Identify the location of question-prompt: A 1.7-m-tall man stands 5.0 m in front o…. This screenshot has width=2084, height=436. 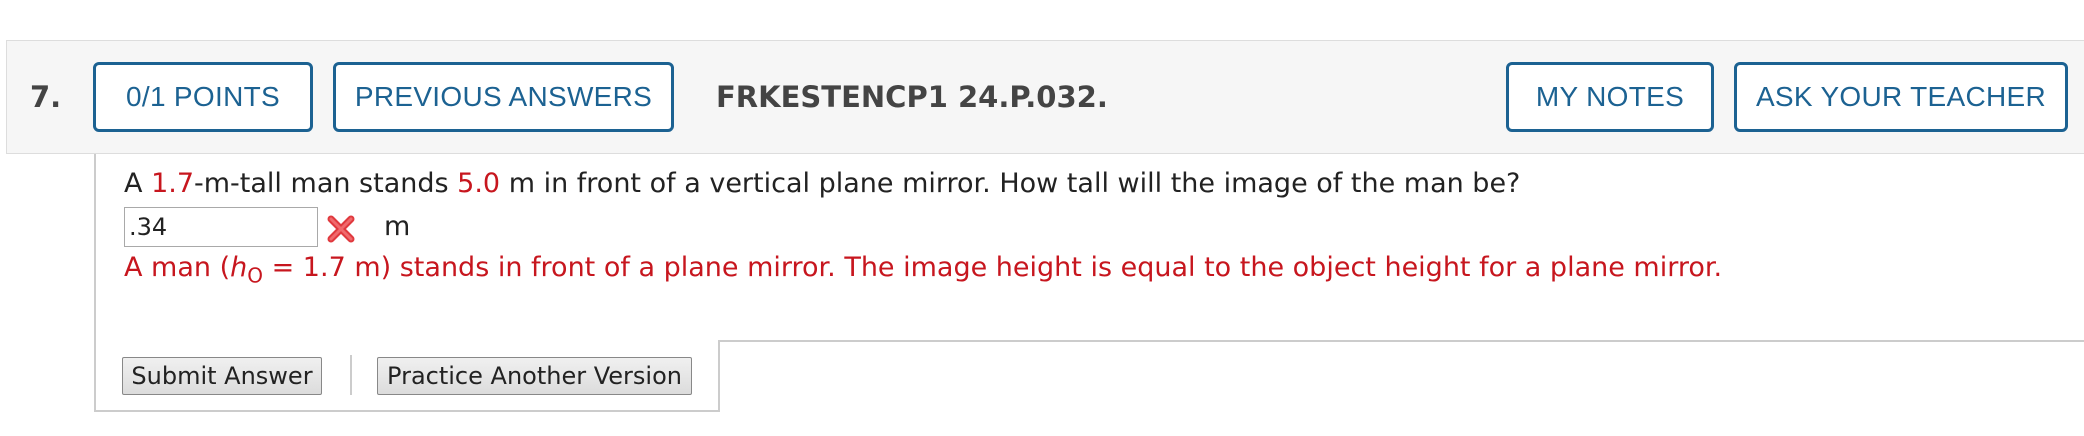
(822, 183).